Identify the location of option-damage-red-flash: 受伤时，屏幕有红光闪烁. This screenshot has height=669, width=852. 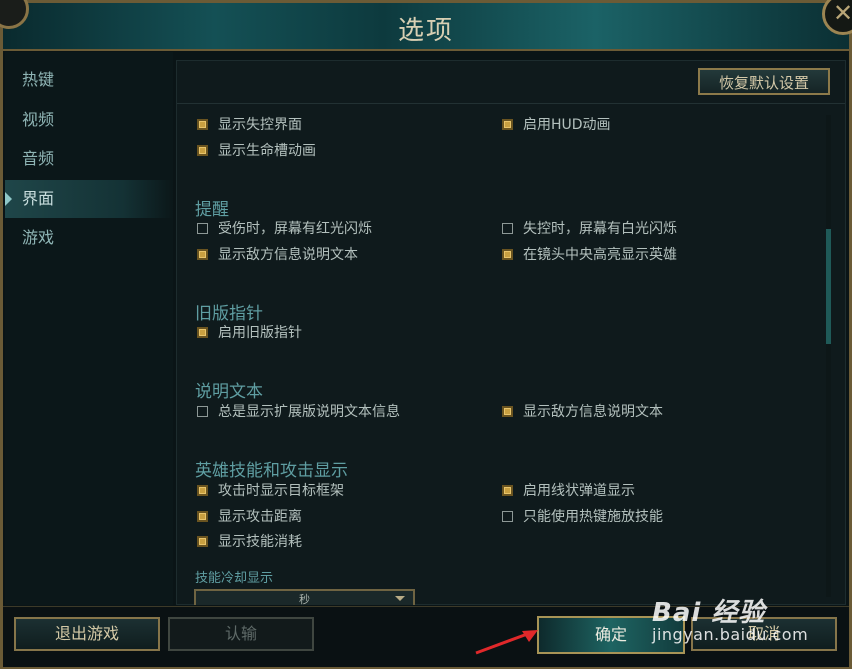
(284, 229).